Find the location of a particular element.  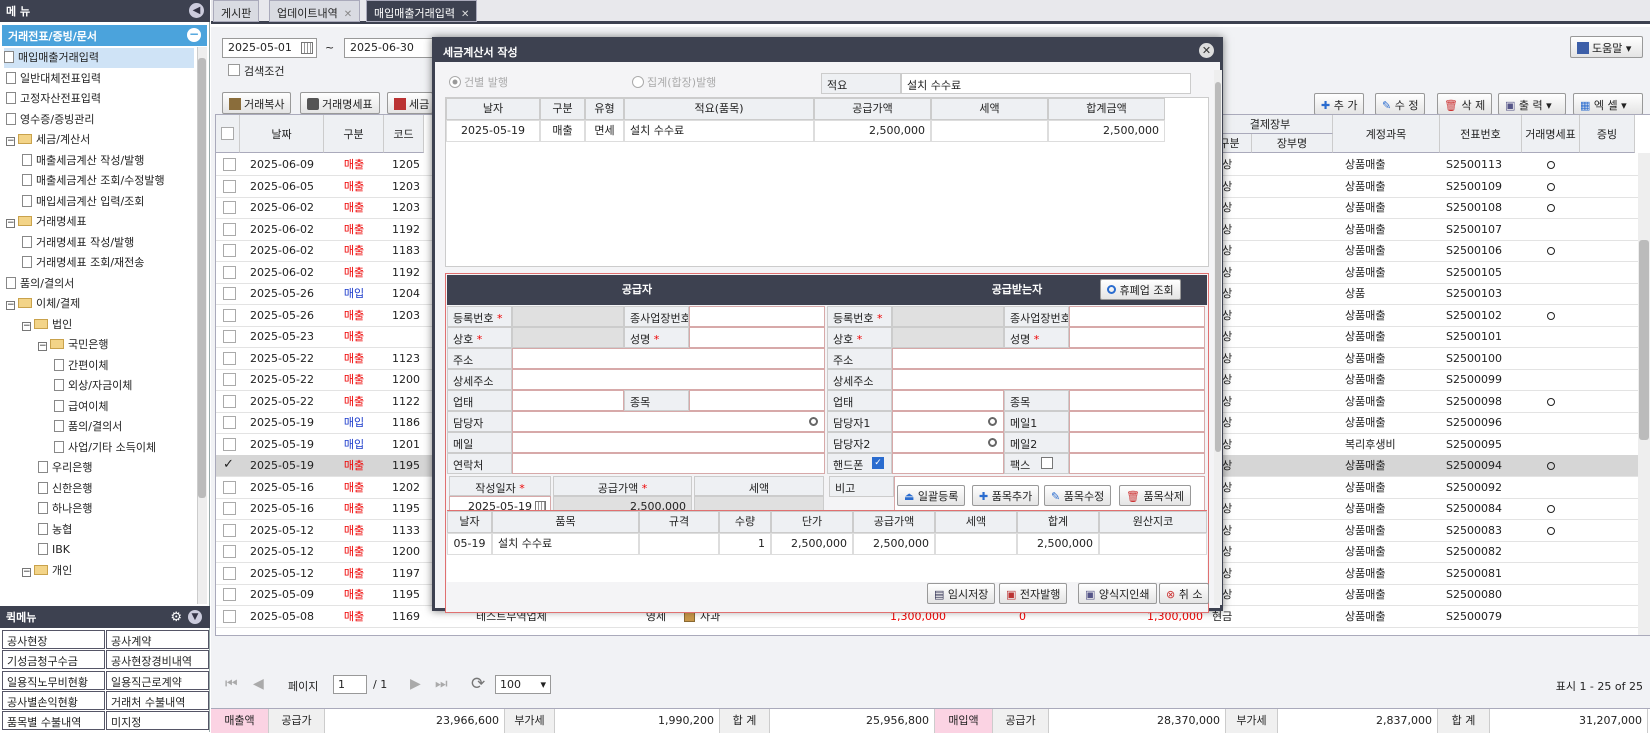

search-condition-checkbox is located at coordinates (234, 70).